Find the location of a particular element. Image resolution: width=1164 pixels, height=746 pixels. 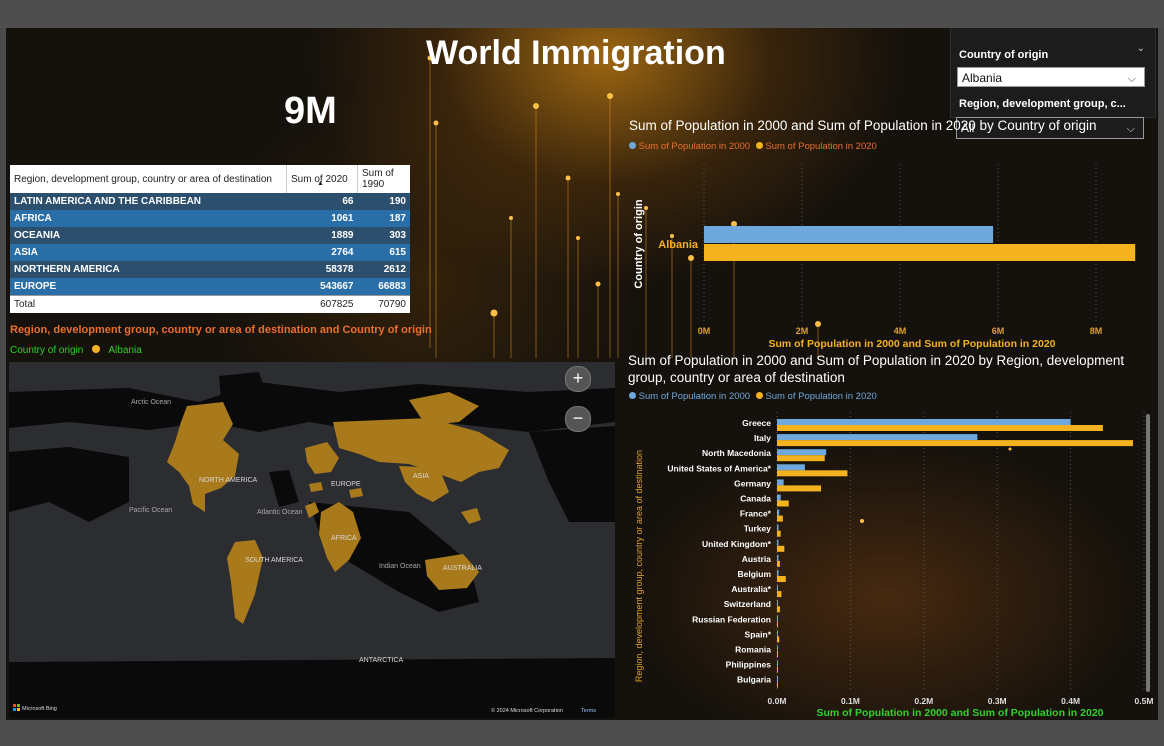

x-tick-label: 0.4M is located at coordinates (1070, 701).